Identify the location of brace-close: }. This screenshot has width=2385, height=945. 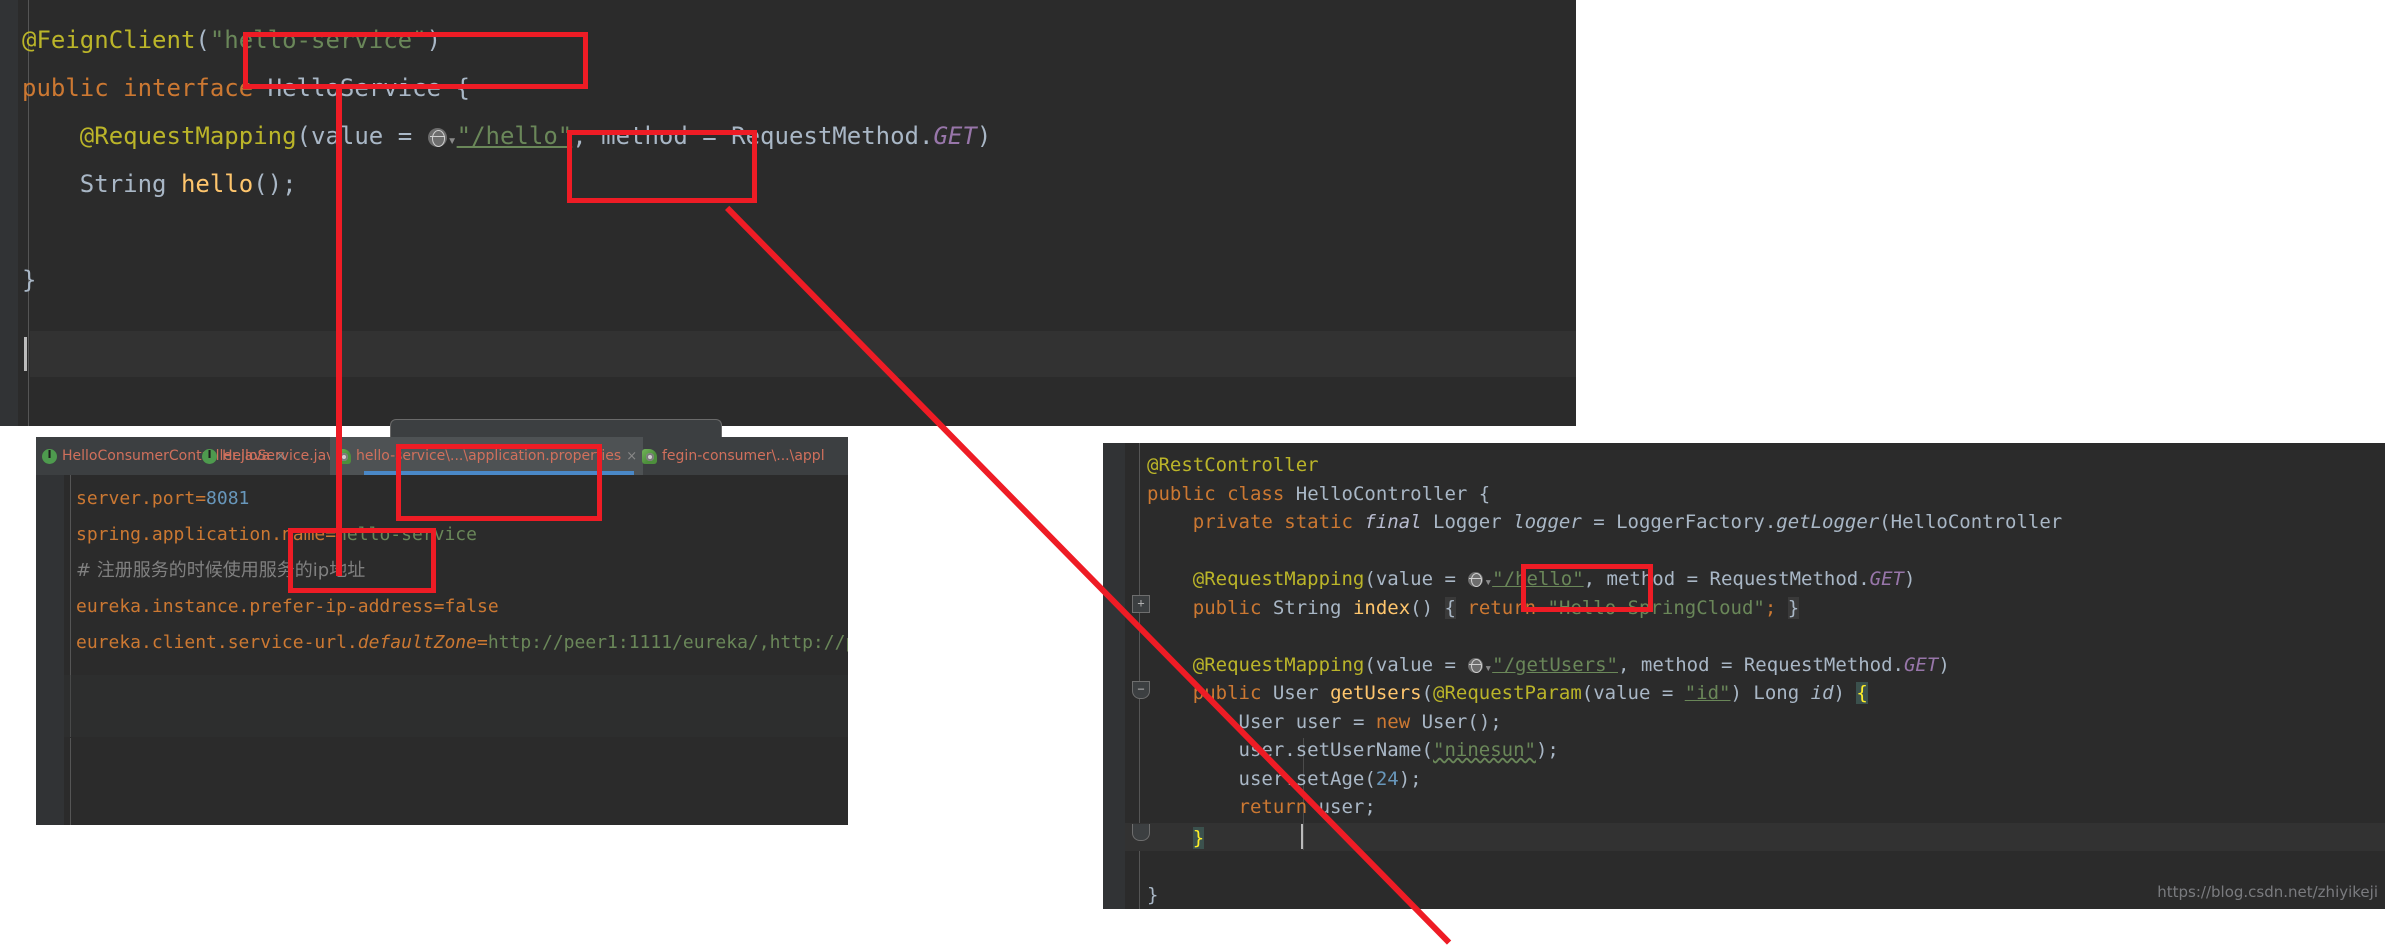
(29, 280).